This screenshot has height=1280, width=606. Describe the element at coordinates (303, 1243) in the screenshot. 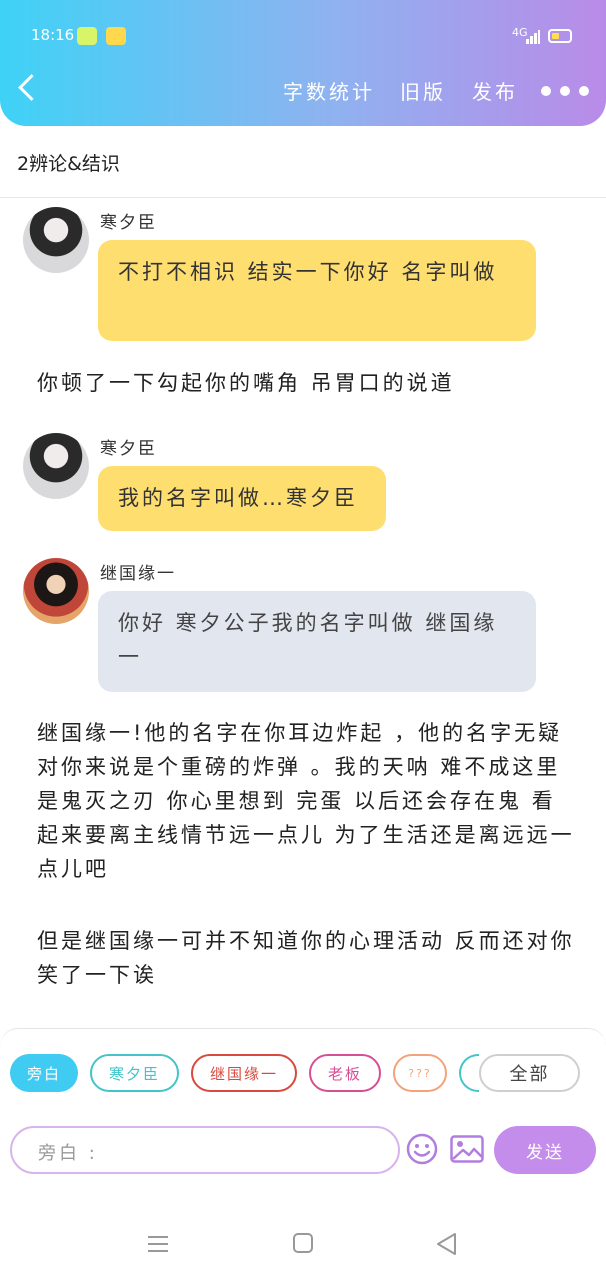

I see `home-icon` at that location.